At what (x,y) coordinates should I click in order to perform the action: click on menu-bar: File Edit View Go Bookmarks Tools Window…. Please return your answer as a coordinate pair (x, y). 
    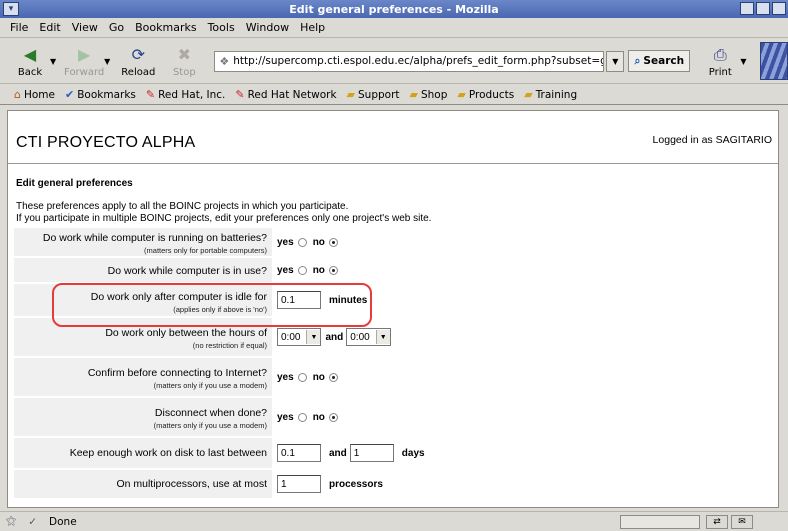
    Looking at the image, I should click on (394, 28).